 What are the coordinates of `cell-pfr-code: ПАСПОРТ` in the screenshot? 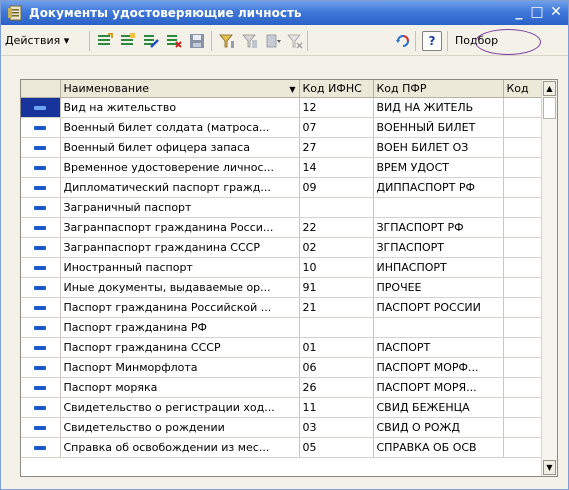 It's located at (438, 347).